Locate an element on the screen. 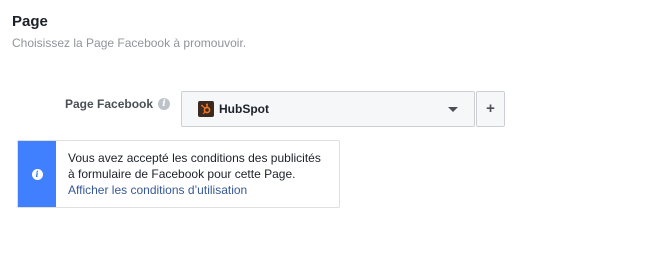  add-page-button: + is located at coordinates (490, 109).